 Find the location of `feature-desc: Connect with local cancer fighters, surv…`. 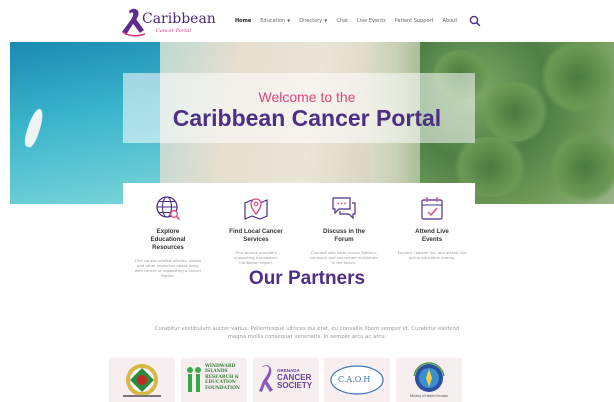

feature-desc: Connect with local cancer fighters, surv… is located at coordinates (344, 257).